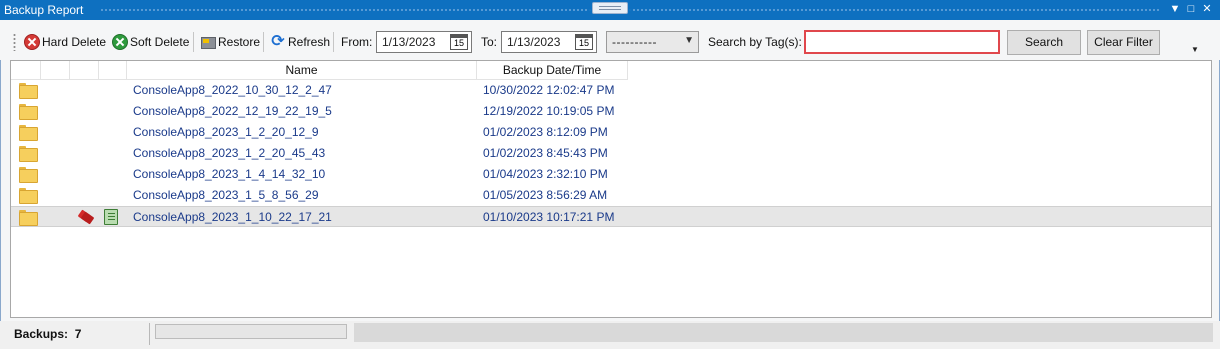 The width and height of the screenshot is (1220, 349). I want to click on tag-icon, so click(85, 217).